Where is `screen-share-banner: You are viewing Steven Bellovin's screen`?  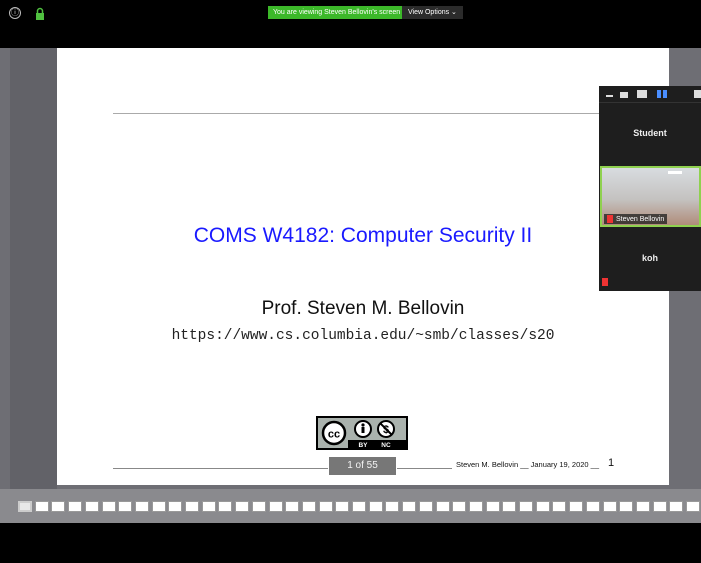
screen-share-banner: You are viewing Steven Bellovin's screen is located at coordinates (337, 12).